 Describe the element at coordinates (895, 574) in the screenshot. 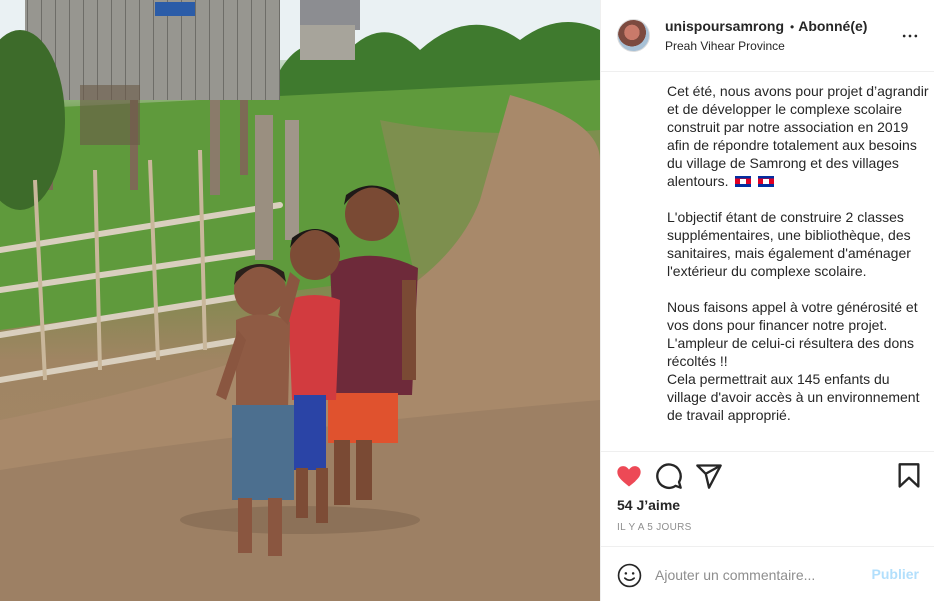

I see `post-comment-button: Publier` at that location.